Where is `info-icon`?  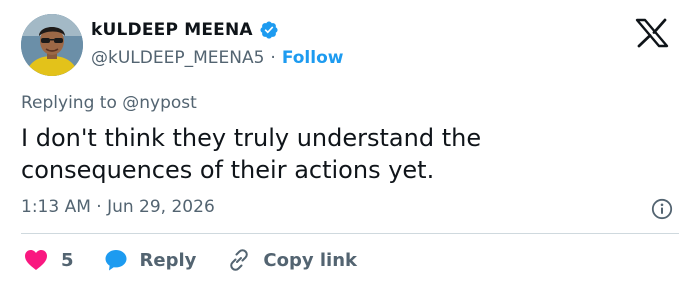
info-icon is located at coordinates (662, 209).